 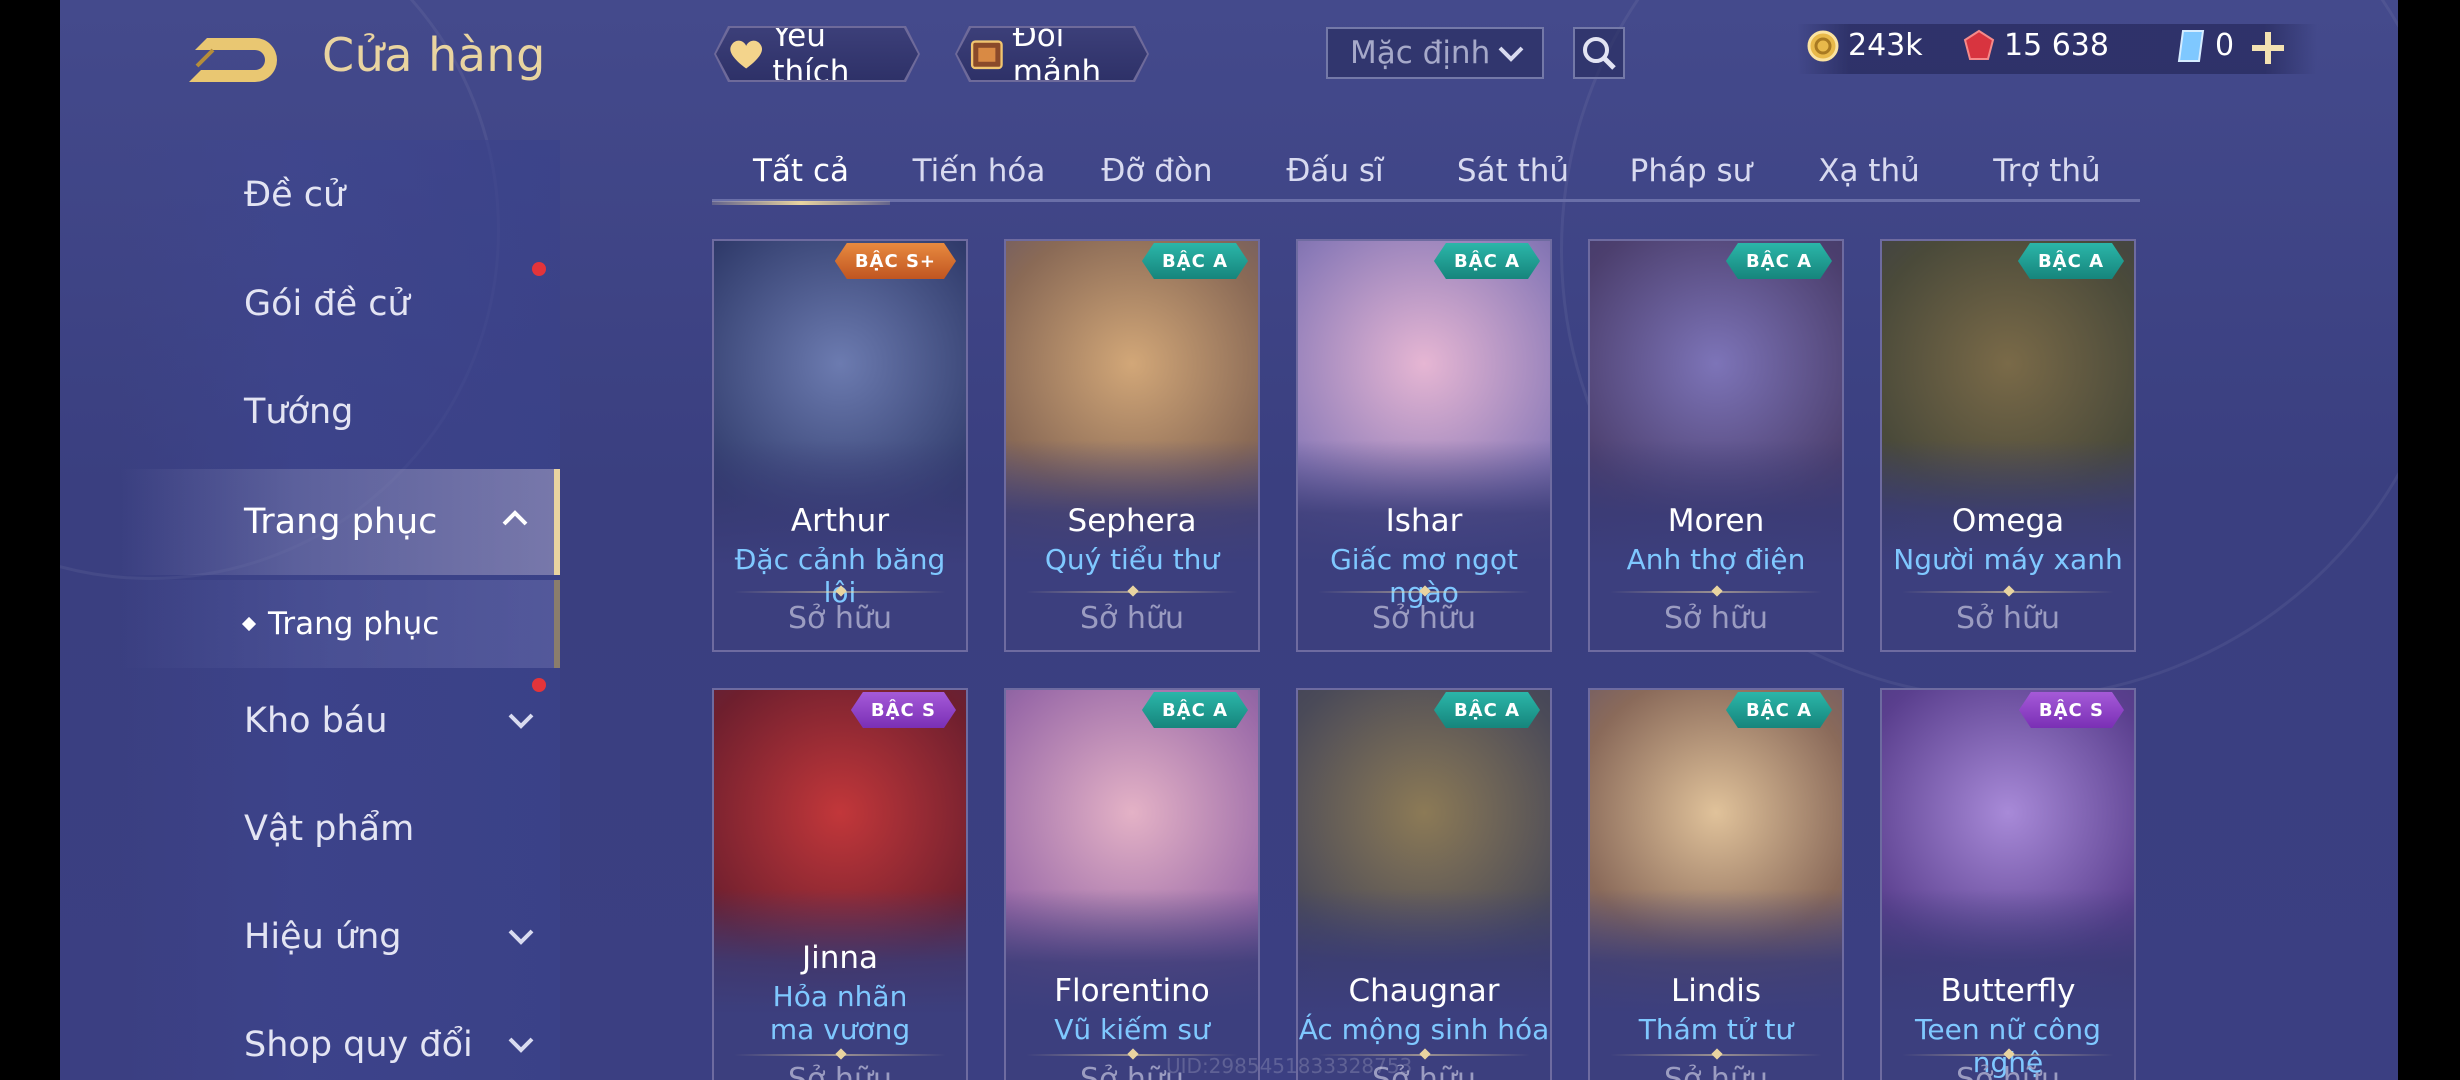 I want to click on fragment-chest-icon, so click(x=987, y=54).